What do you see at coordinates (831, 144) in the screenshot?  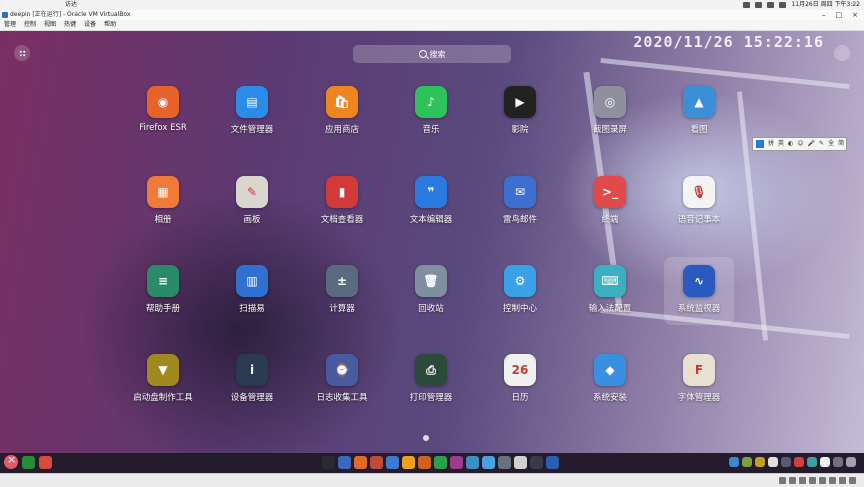 I see `ime-toolbar-item: 全` at bounding box center [831, 144].